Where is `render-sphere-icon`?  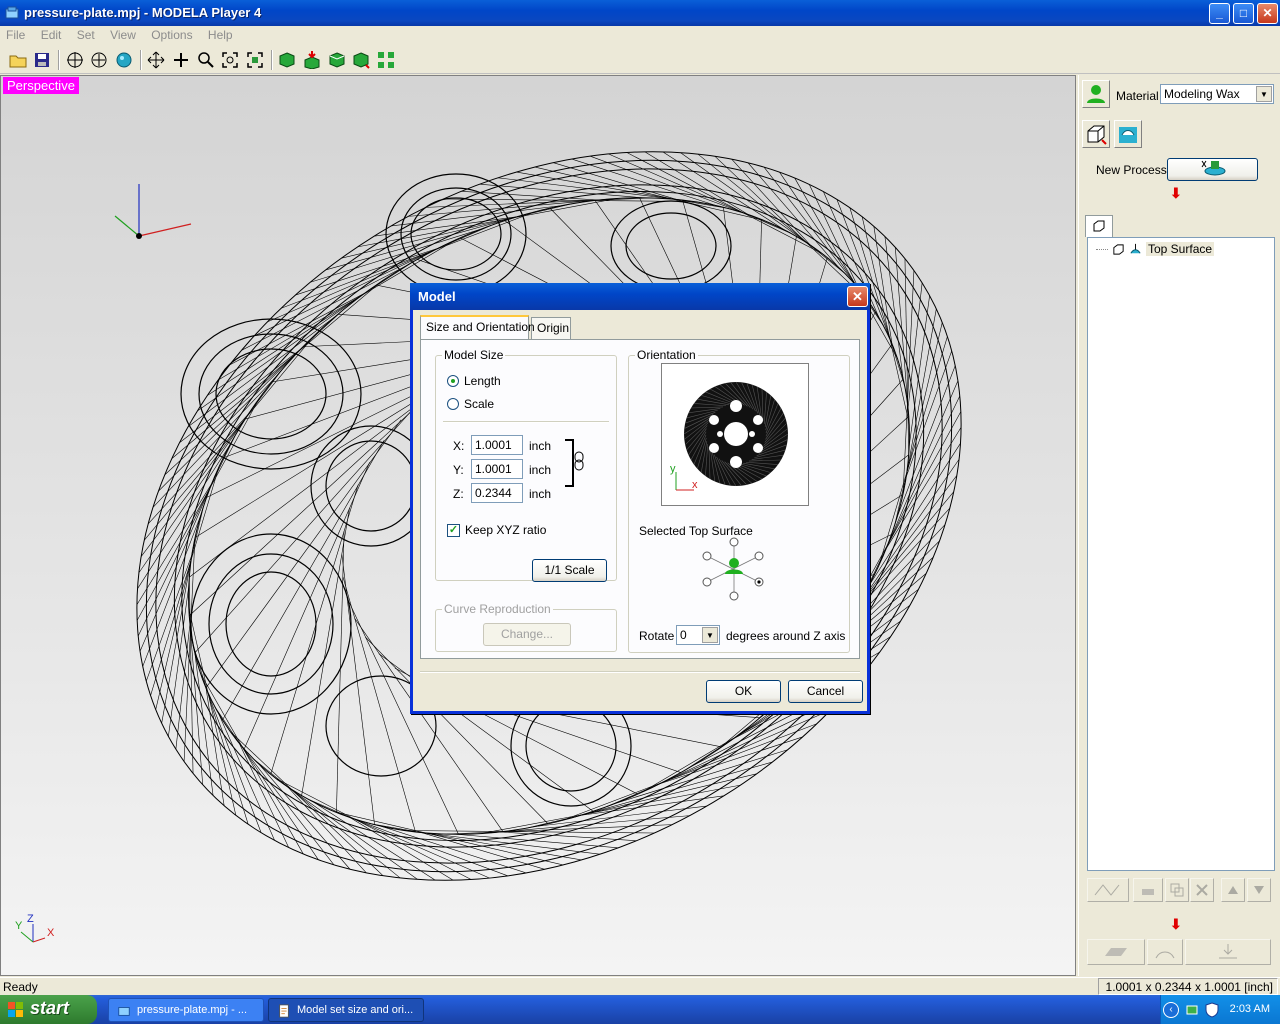 render-sphere-icon is located at coordinates (124, 60).